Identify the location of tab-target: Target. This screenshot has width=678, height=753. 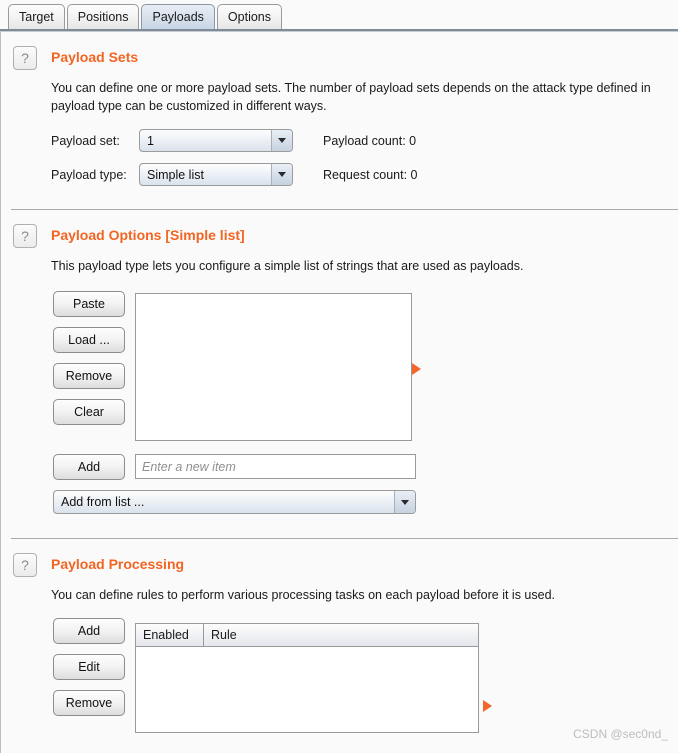
(36, 16).